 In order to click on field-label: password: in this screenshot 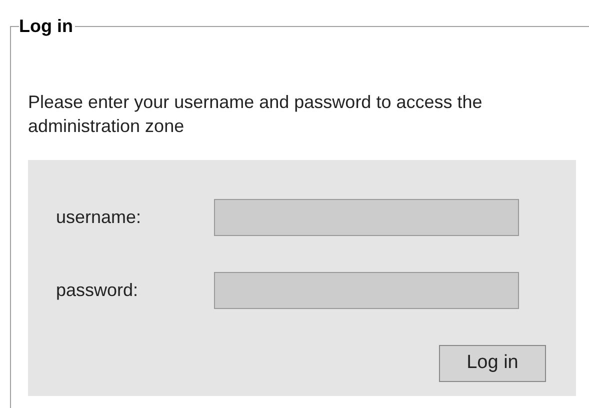, I will do `click(98, 290)`.